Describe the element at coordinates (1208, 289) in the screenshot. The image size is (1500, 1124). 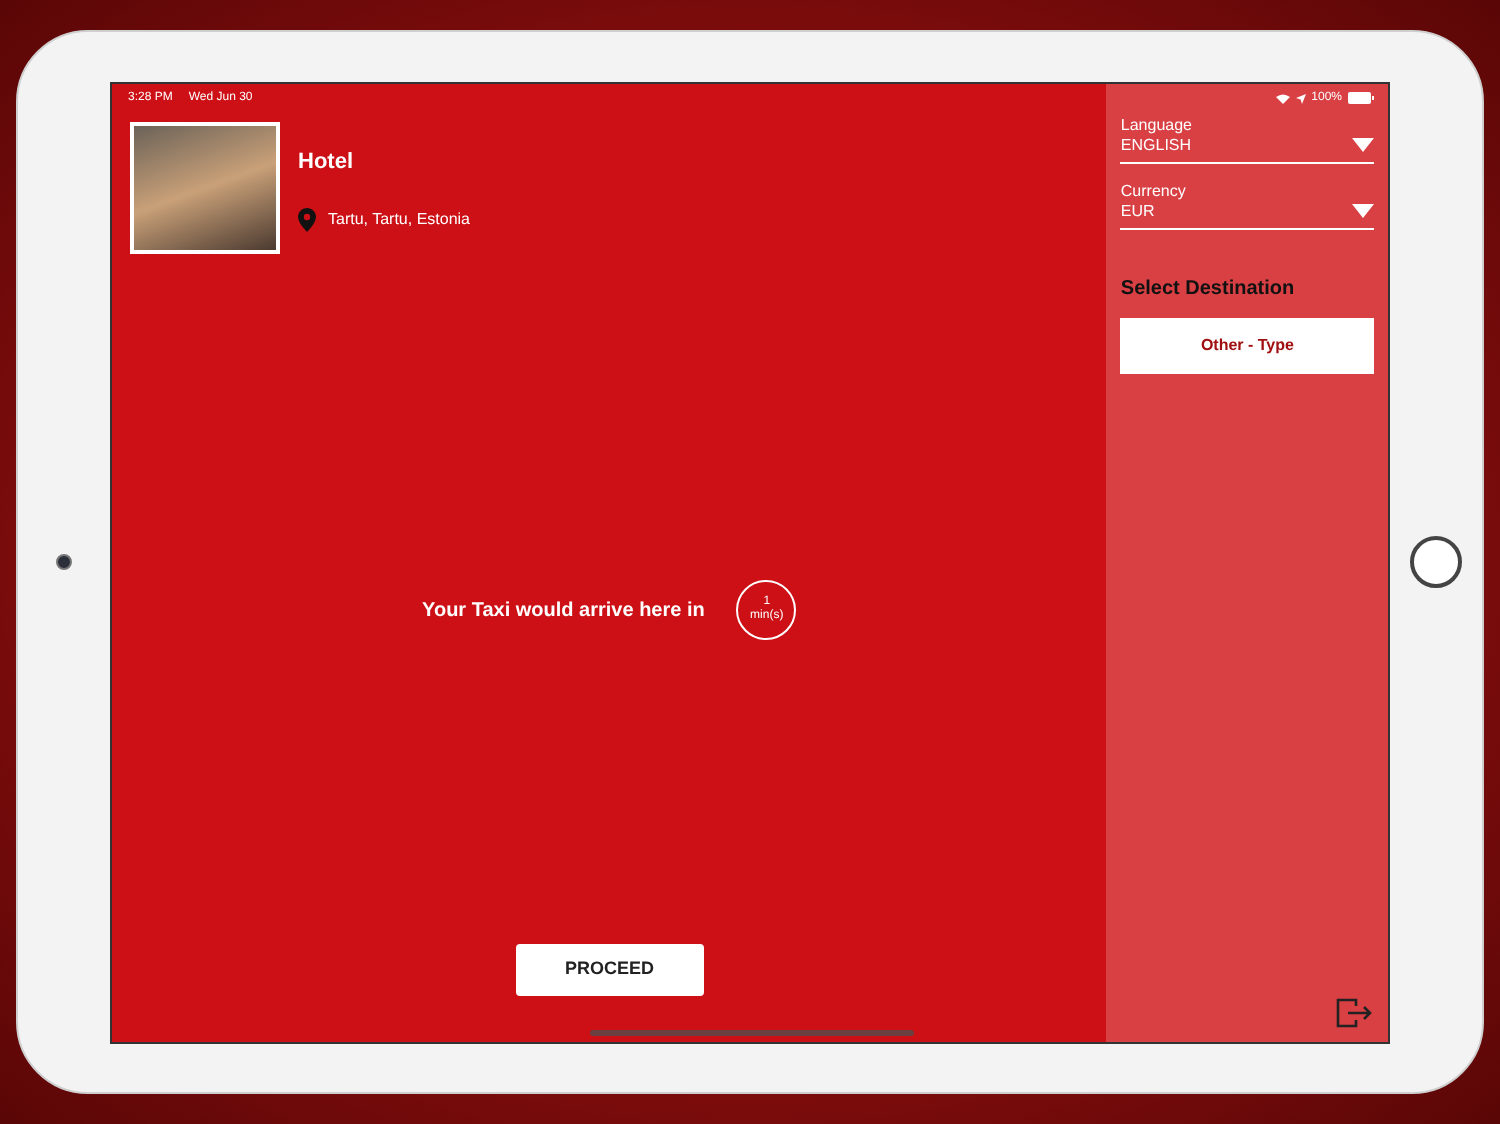
I see `section-title: Select Destination` at that location.